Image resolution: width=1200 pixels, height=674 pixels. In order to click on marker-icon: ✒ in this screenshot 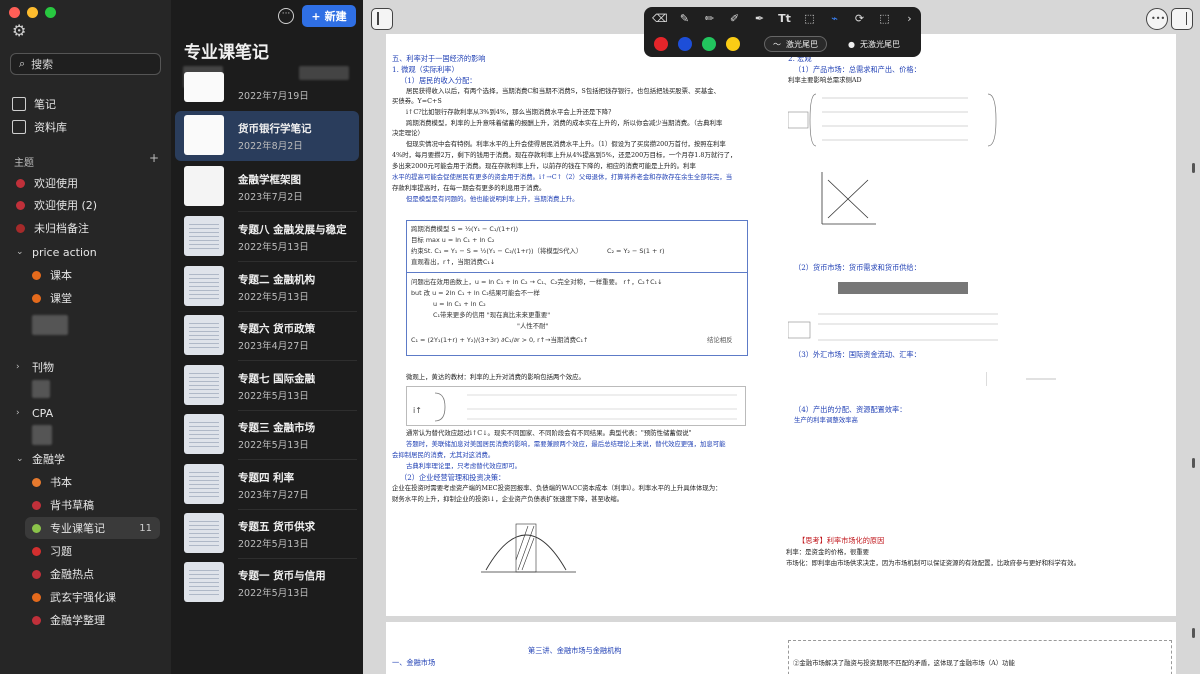, I will do `click(759, 18)`.